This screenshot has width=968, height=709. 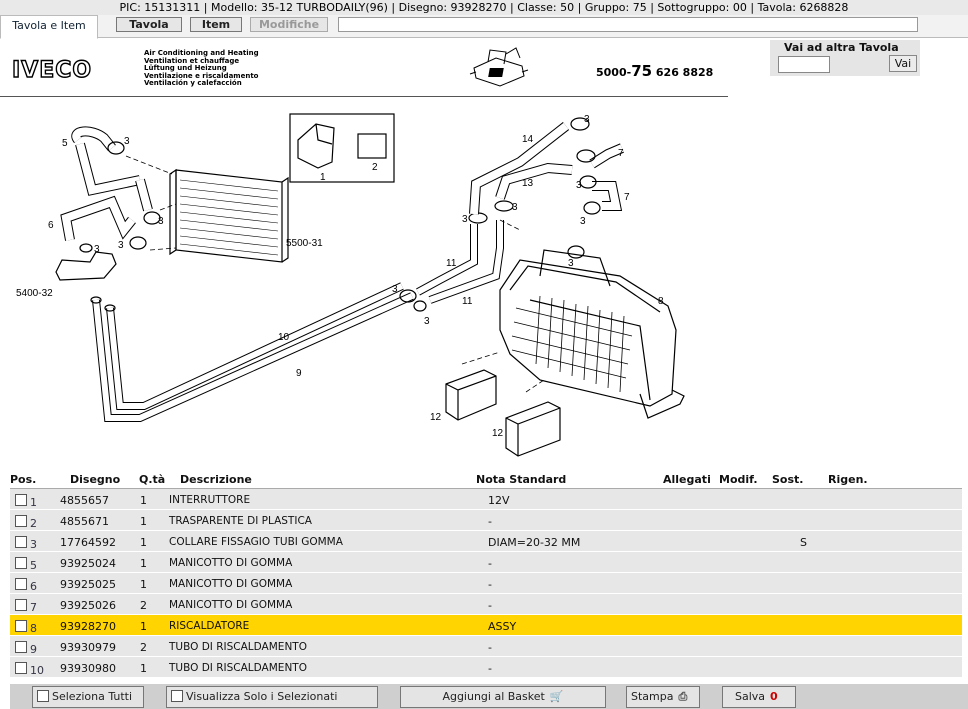 What do you see at coordinates (177, 696) in the screenshot?
I see `show-selected-checkbox` at bounding box center [177, 696].